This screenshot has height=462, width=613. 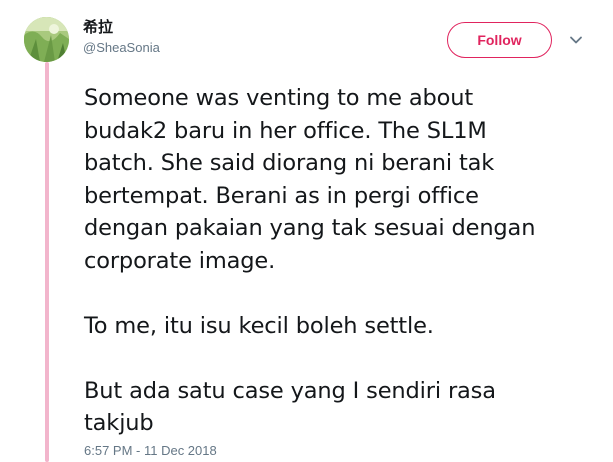 I want to click on tweet-timestamp: 6:57 PM - 11 Dec 2018, so click(x=150, y=451).